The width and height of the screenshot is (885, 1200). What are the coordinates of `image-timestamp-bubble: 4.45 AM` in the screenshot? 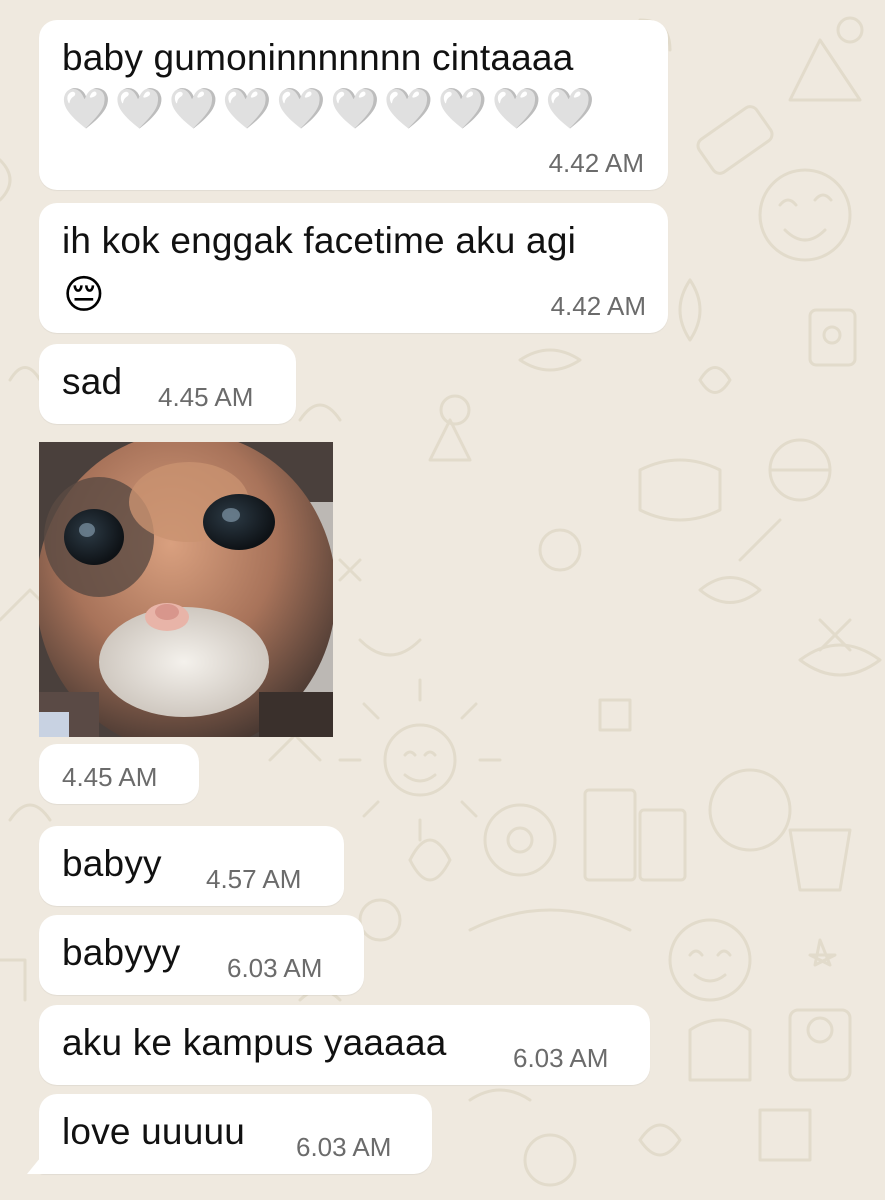 It's located at (119, 774).